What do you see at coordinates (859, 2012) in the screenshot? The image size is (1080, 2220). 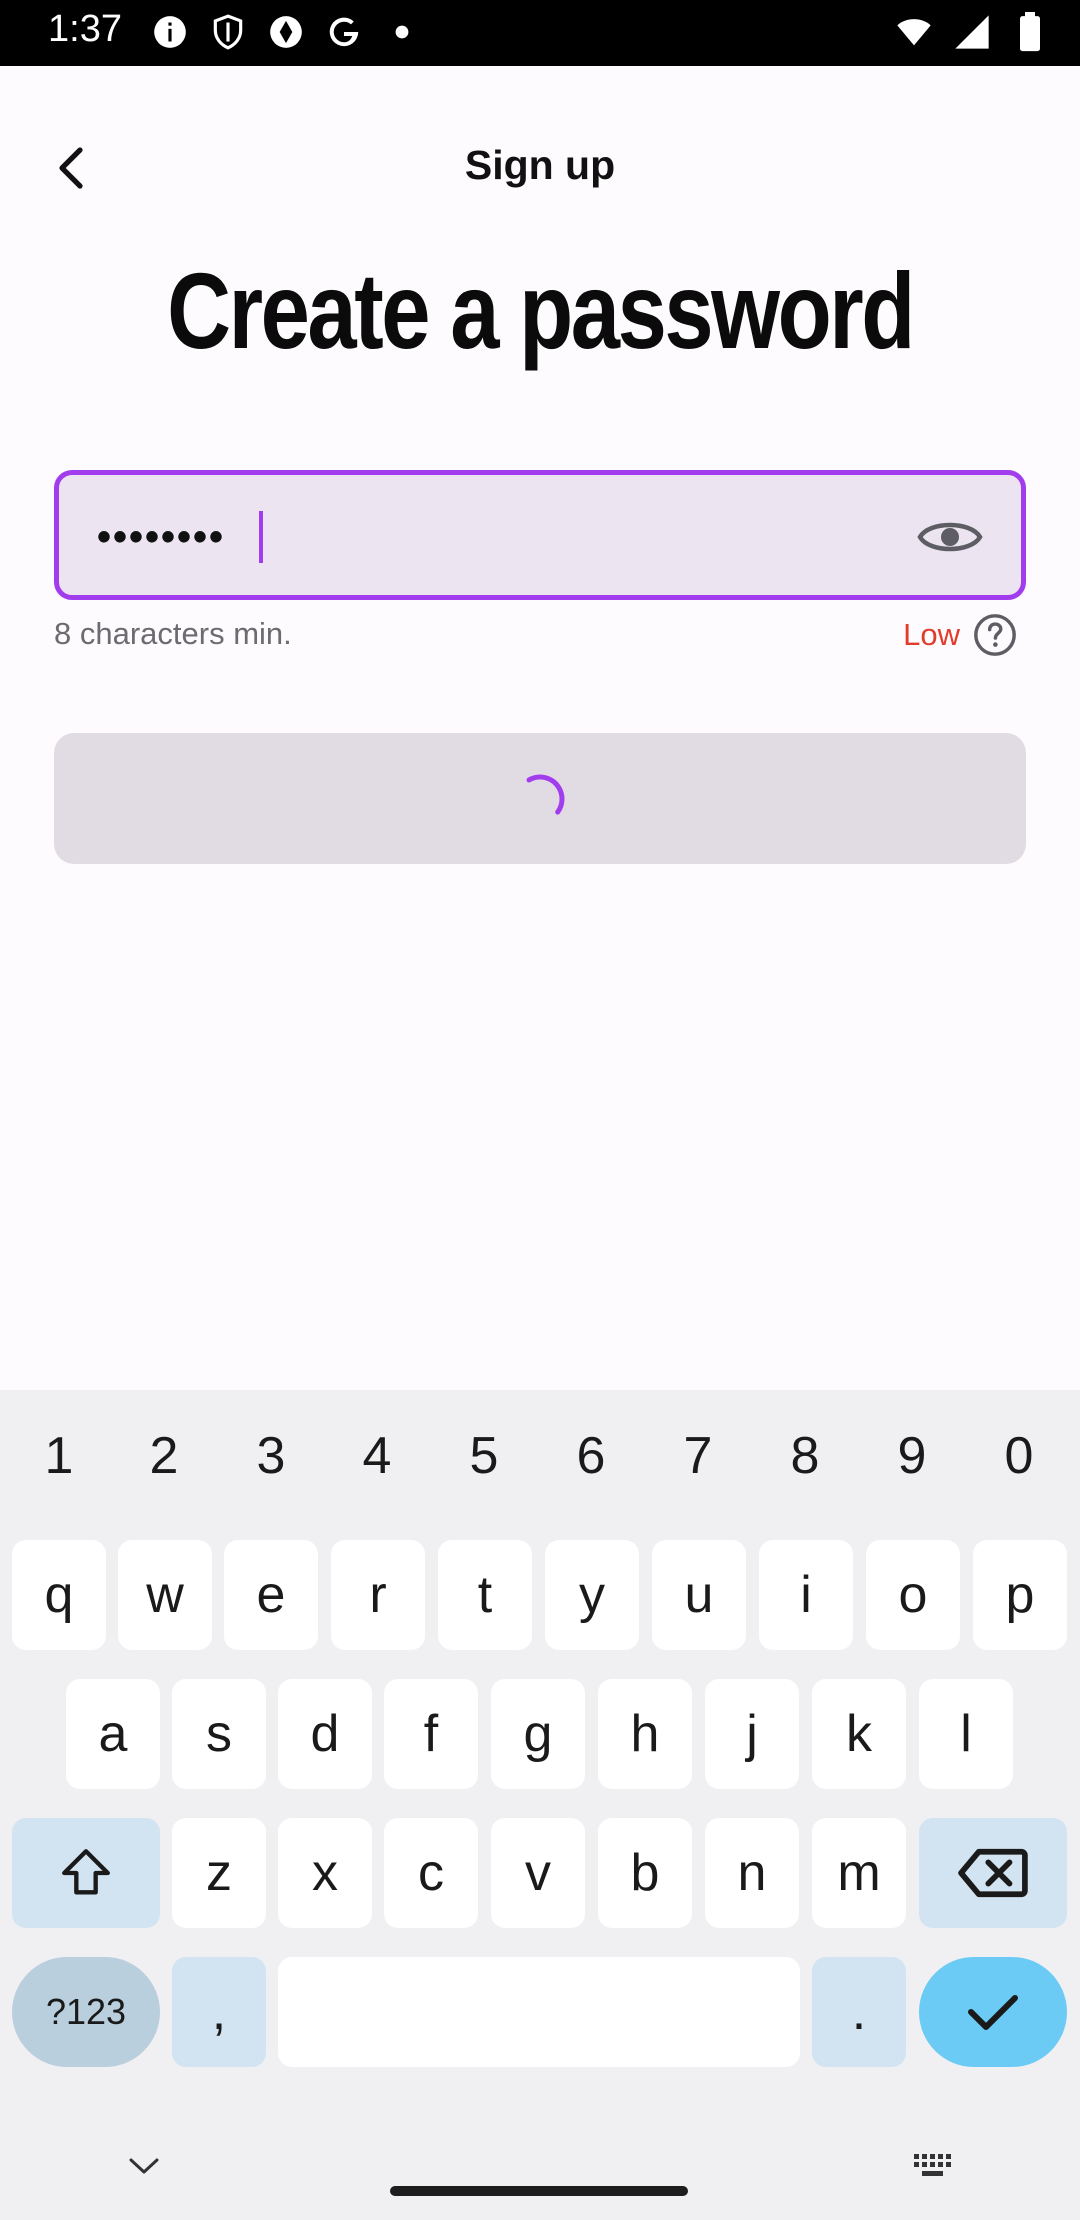 I see `period-key: .` at bounding box center [859, 2012].